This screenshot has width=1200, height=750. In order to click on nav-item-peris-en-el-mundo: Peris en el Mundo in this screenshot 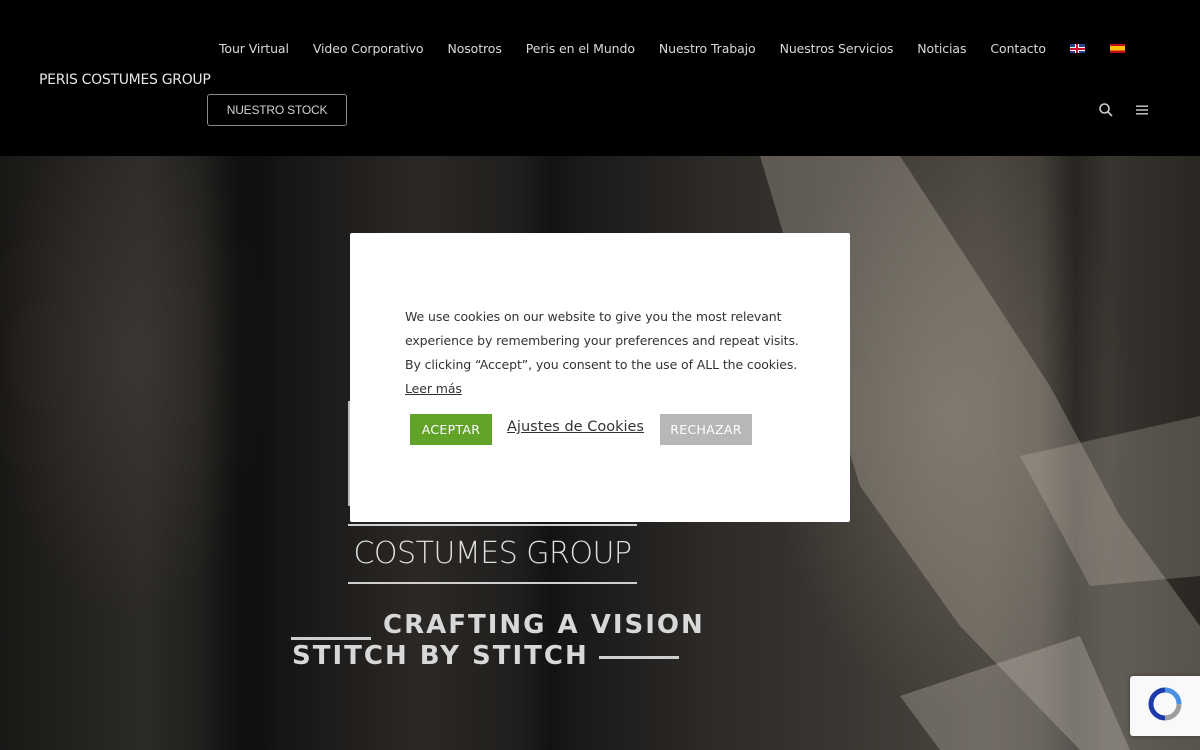, I will do `click(580, 48)`.